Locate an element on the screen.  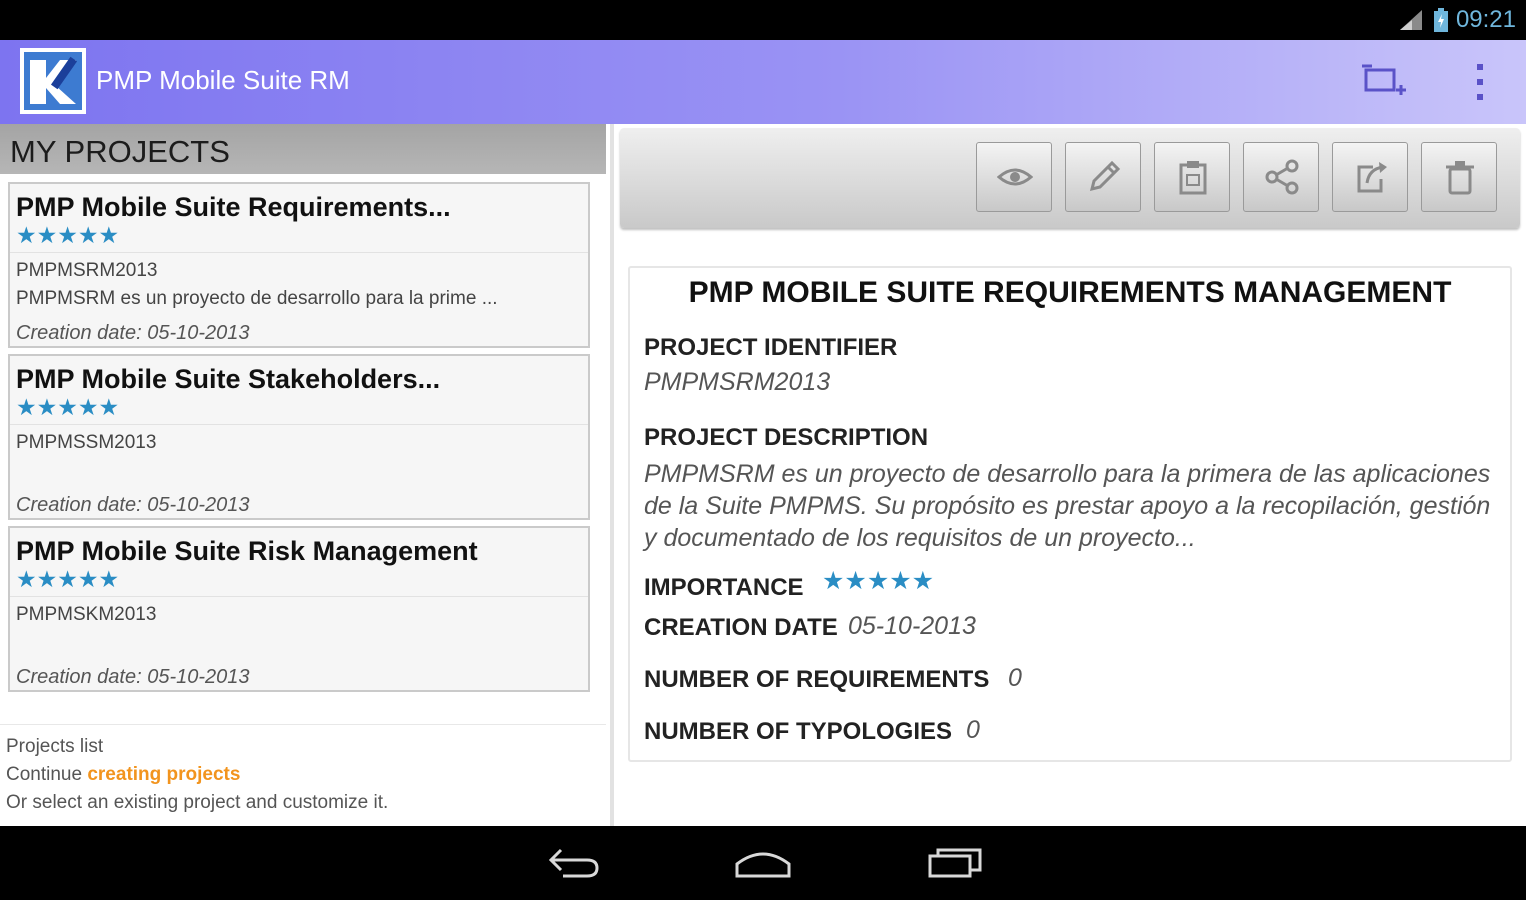
app-title: PMP Mobile Suite RM is located at coordinates (223, 80).